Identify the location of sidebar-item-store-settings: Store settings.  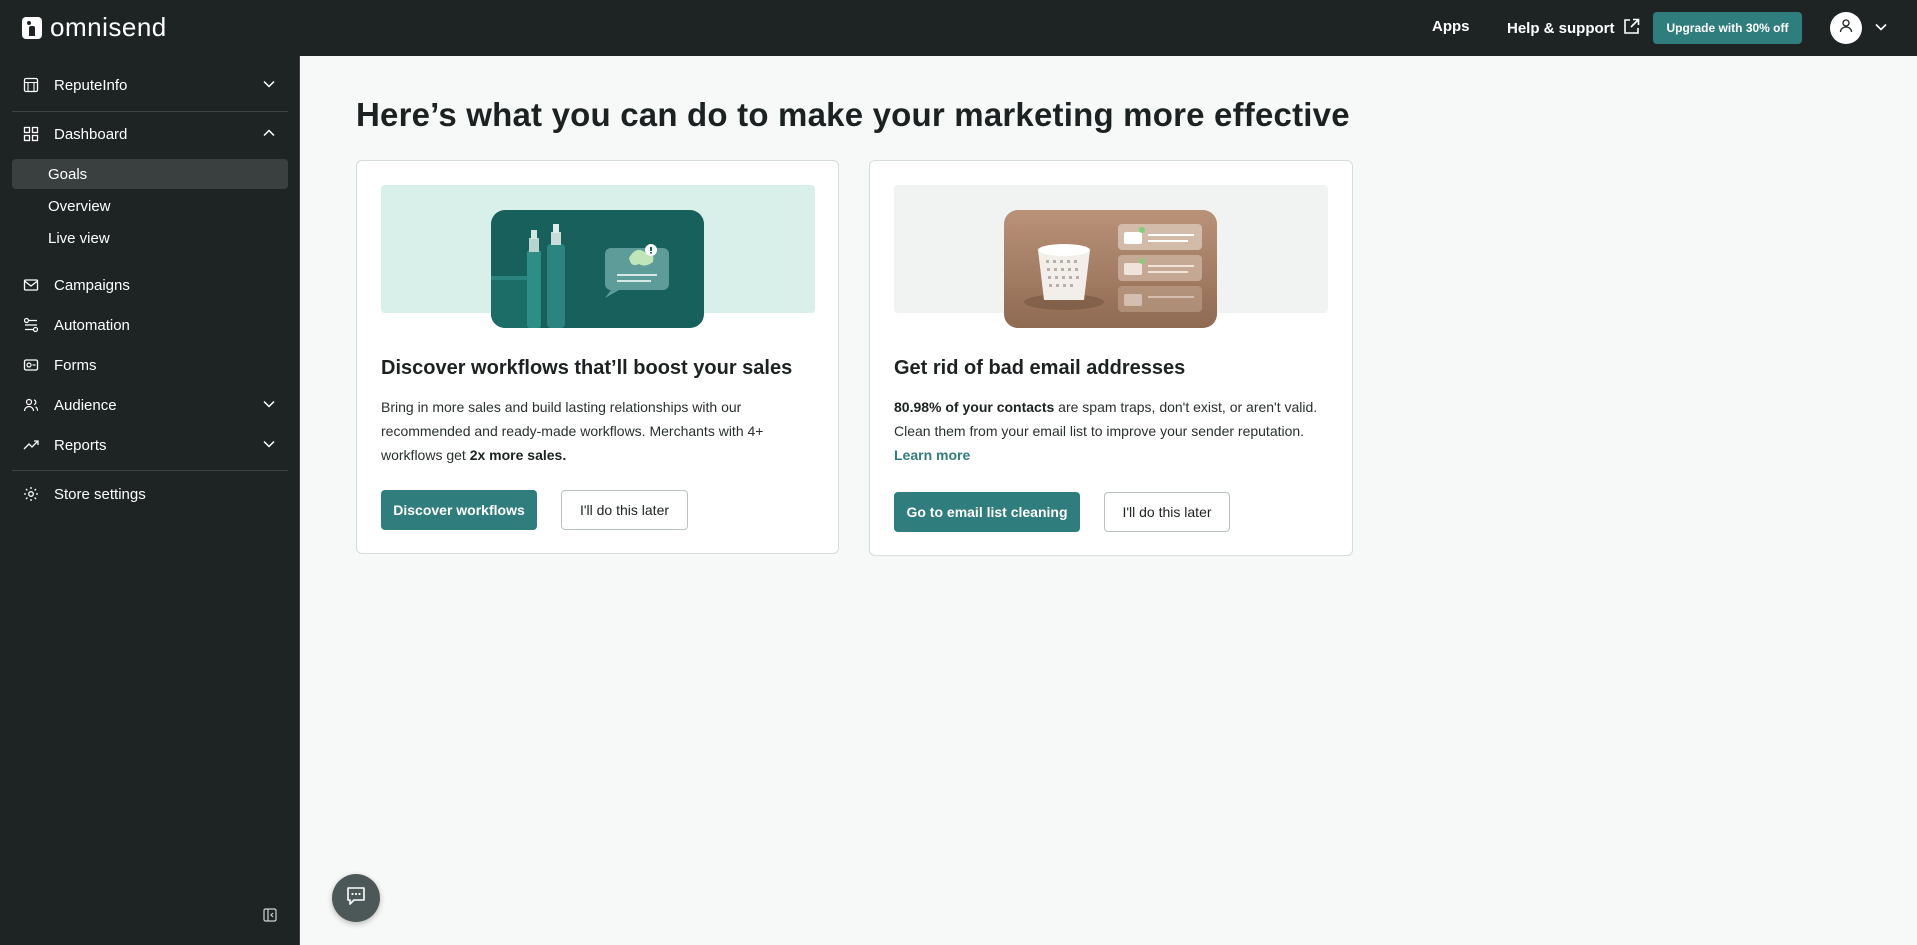
(150, 494).